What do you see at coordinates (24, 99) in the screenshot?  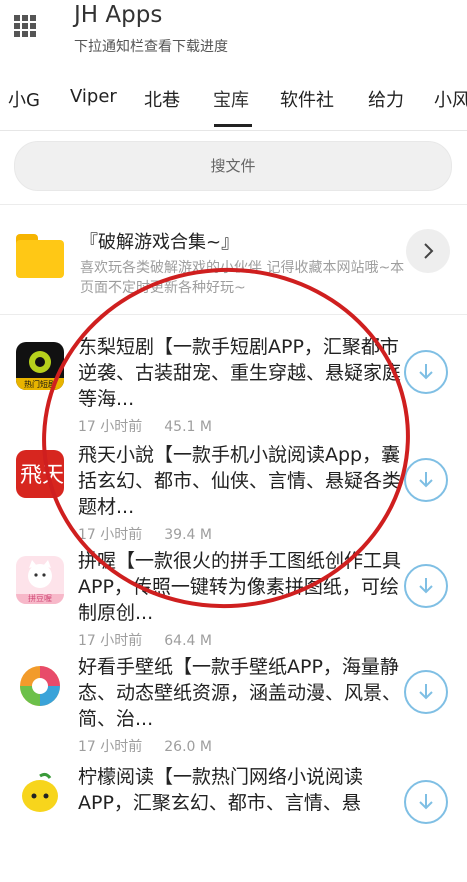 I see `tab-xiaog: 小G` at bounding box center [24, 99].